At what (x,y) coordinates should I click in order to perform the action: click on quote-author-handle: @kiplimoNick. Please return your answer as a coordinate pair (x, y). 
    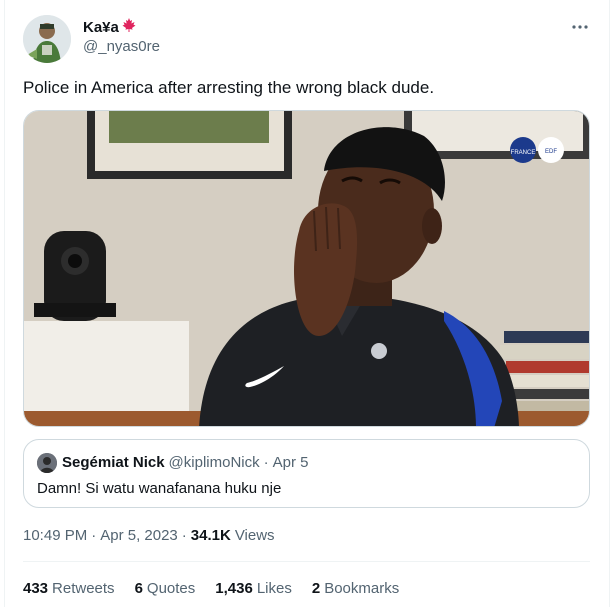
    Looking at the image, I should click on (214, 462).